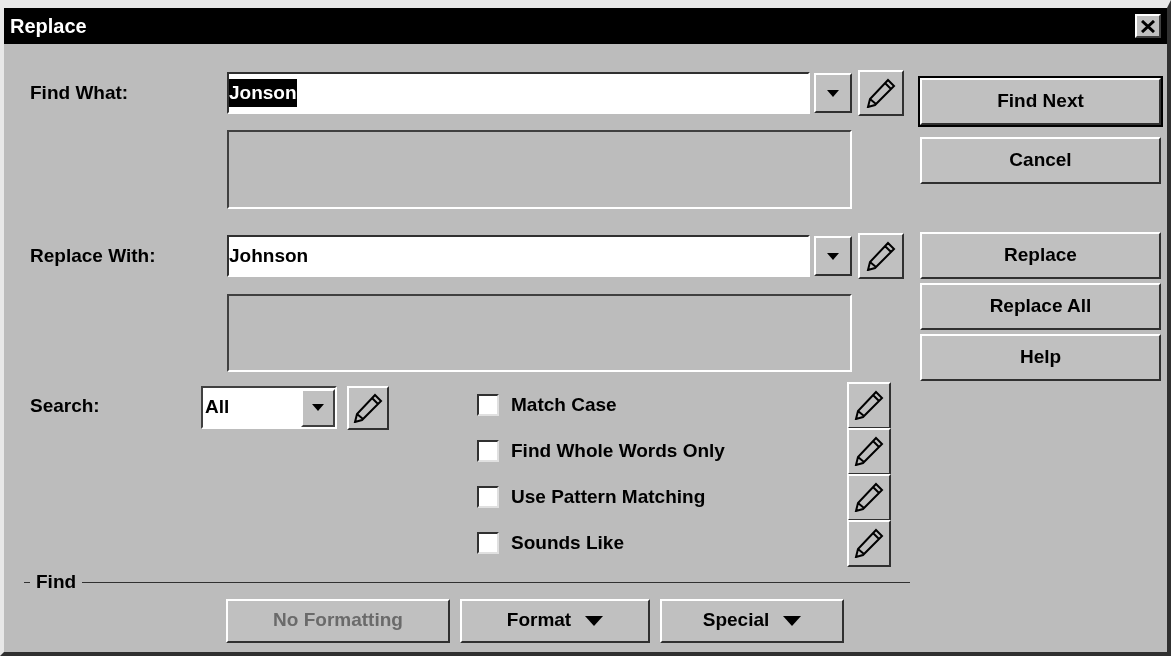 This screenshot has height=656, width=1171. I want to click on input-field: Johnson, so click(518, 256).